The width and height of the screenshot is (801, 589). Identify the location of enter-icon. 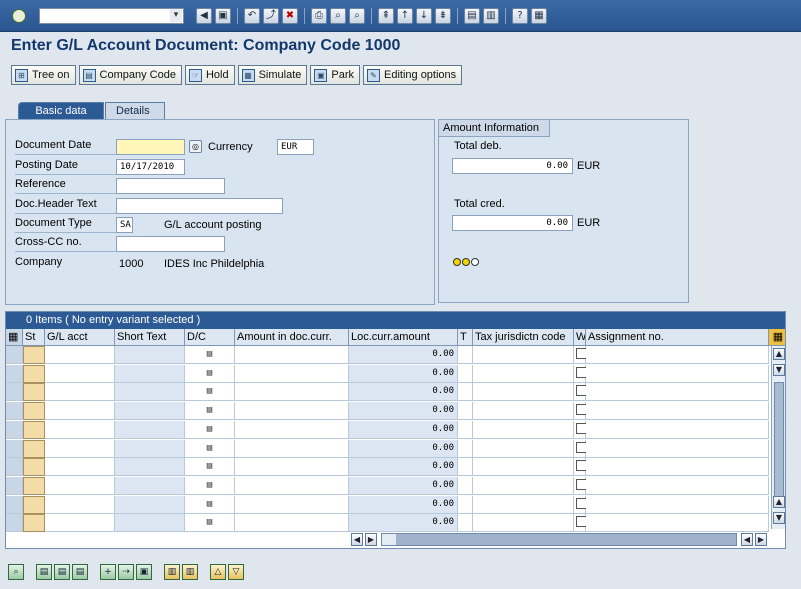
(19, 16).